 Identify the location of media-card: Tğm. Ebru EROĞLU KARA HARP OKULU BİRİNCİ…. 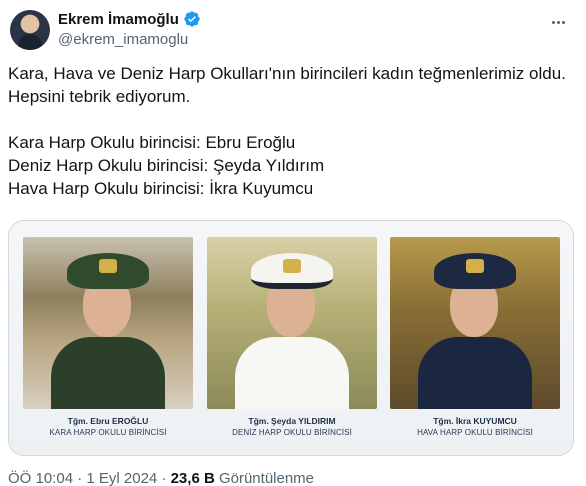
(108, 340).